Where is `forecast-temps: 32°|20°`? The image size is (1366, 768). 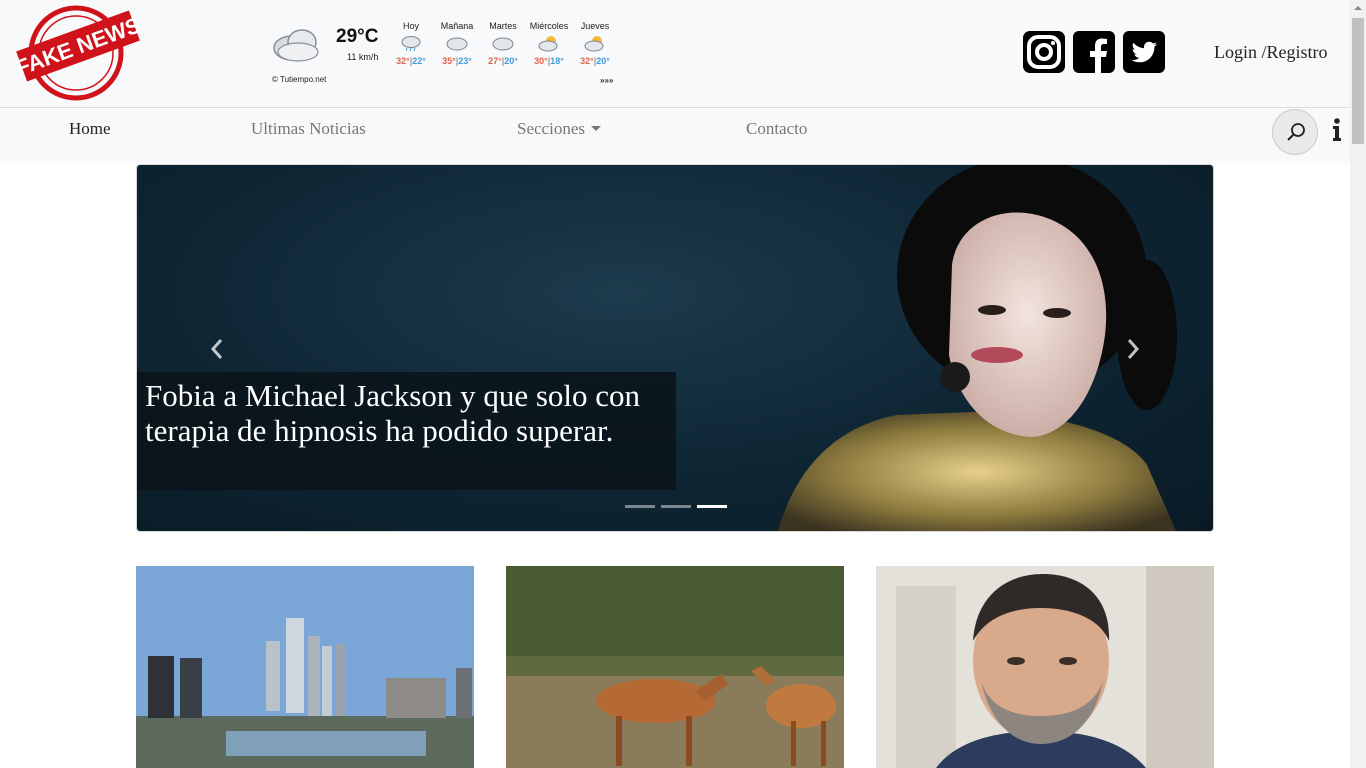 forecast-temps: 32°|20° is located at coordinates (595, 61).